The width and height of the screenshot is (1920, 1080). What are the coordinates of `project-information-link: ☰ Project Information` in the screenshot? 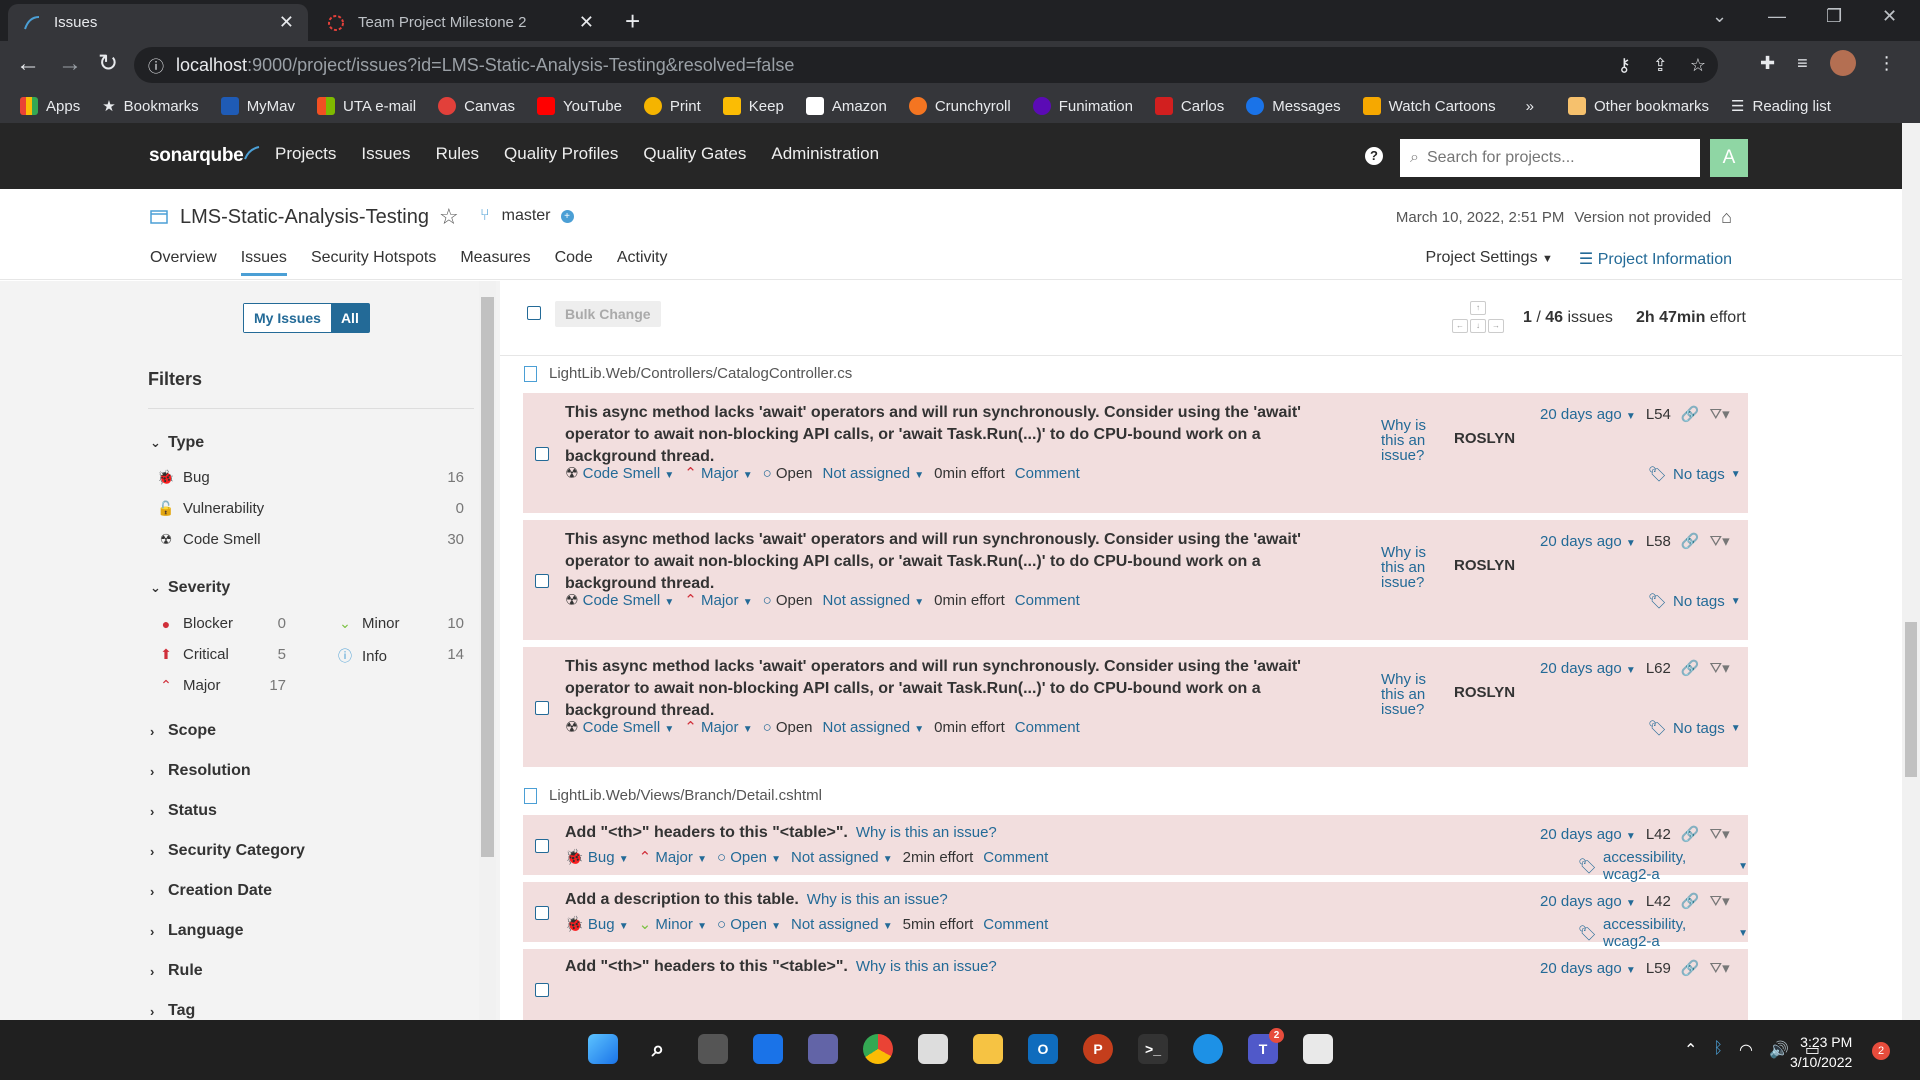 It's located at (1655, 259).